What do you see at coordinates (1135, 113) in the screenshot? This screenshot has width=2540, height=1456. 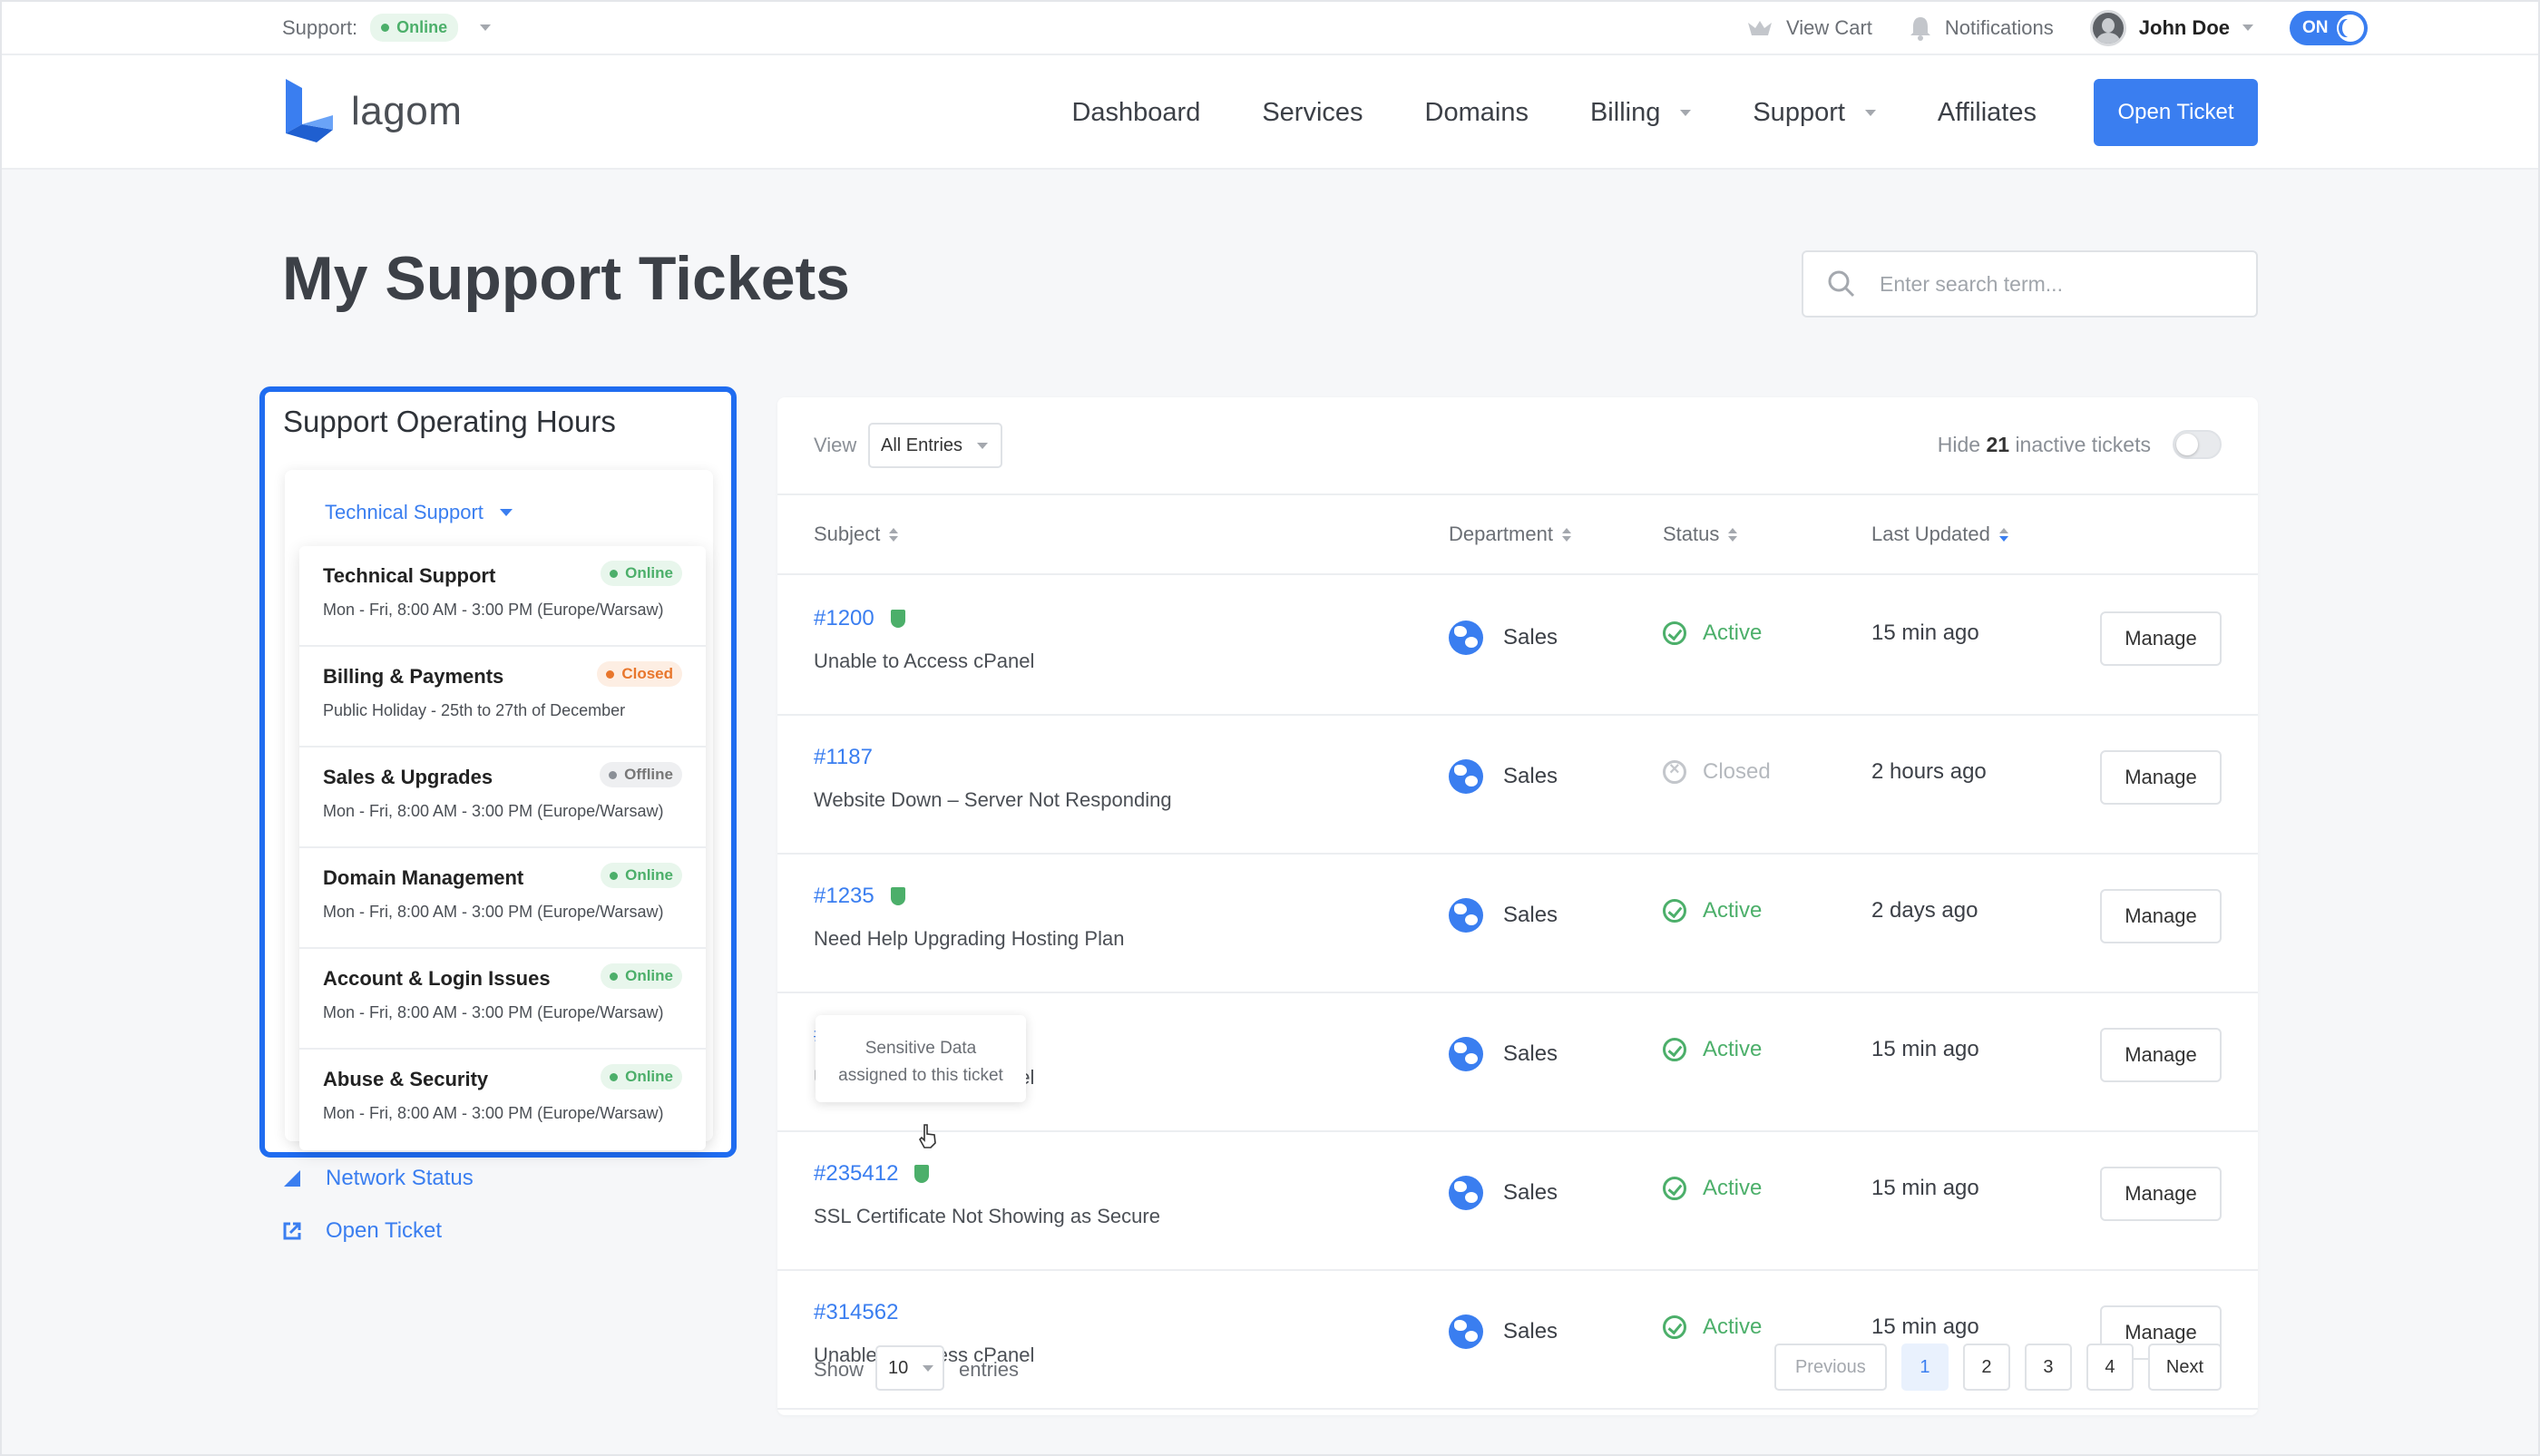 I see `nav-dashboard: Dashboard` at bounding box center [1135, 113].